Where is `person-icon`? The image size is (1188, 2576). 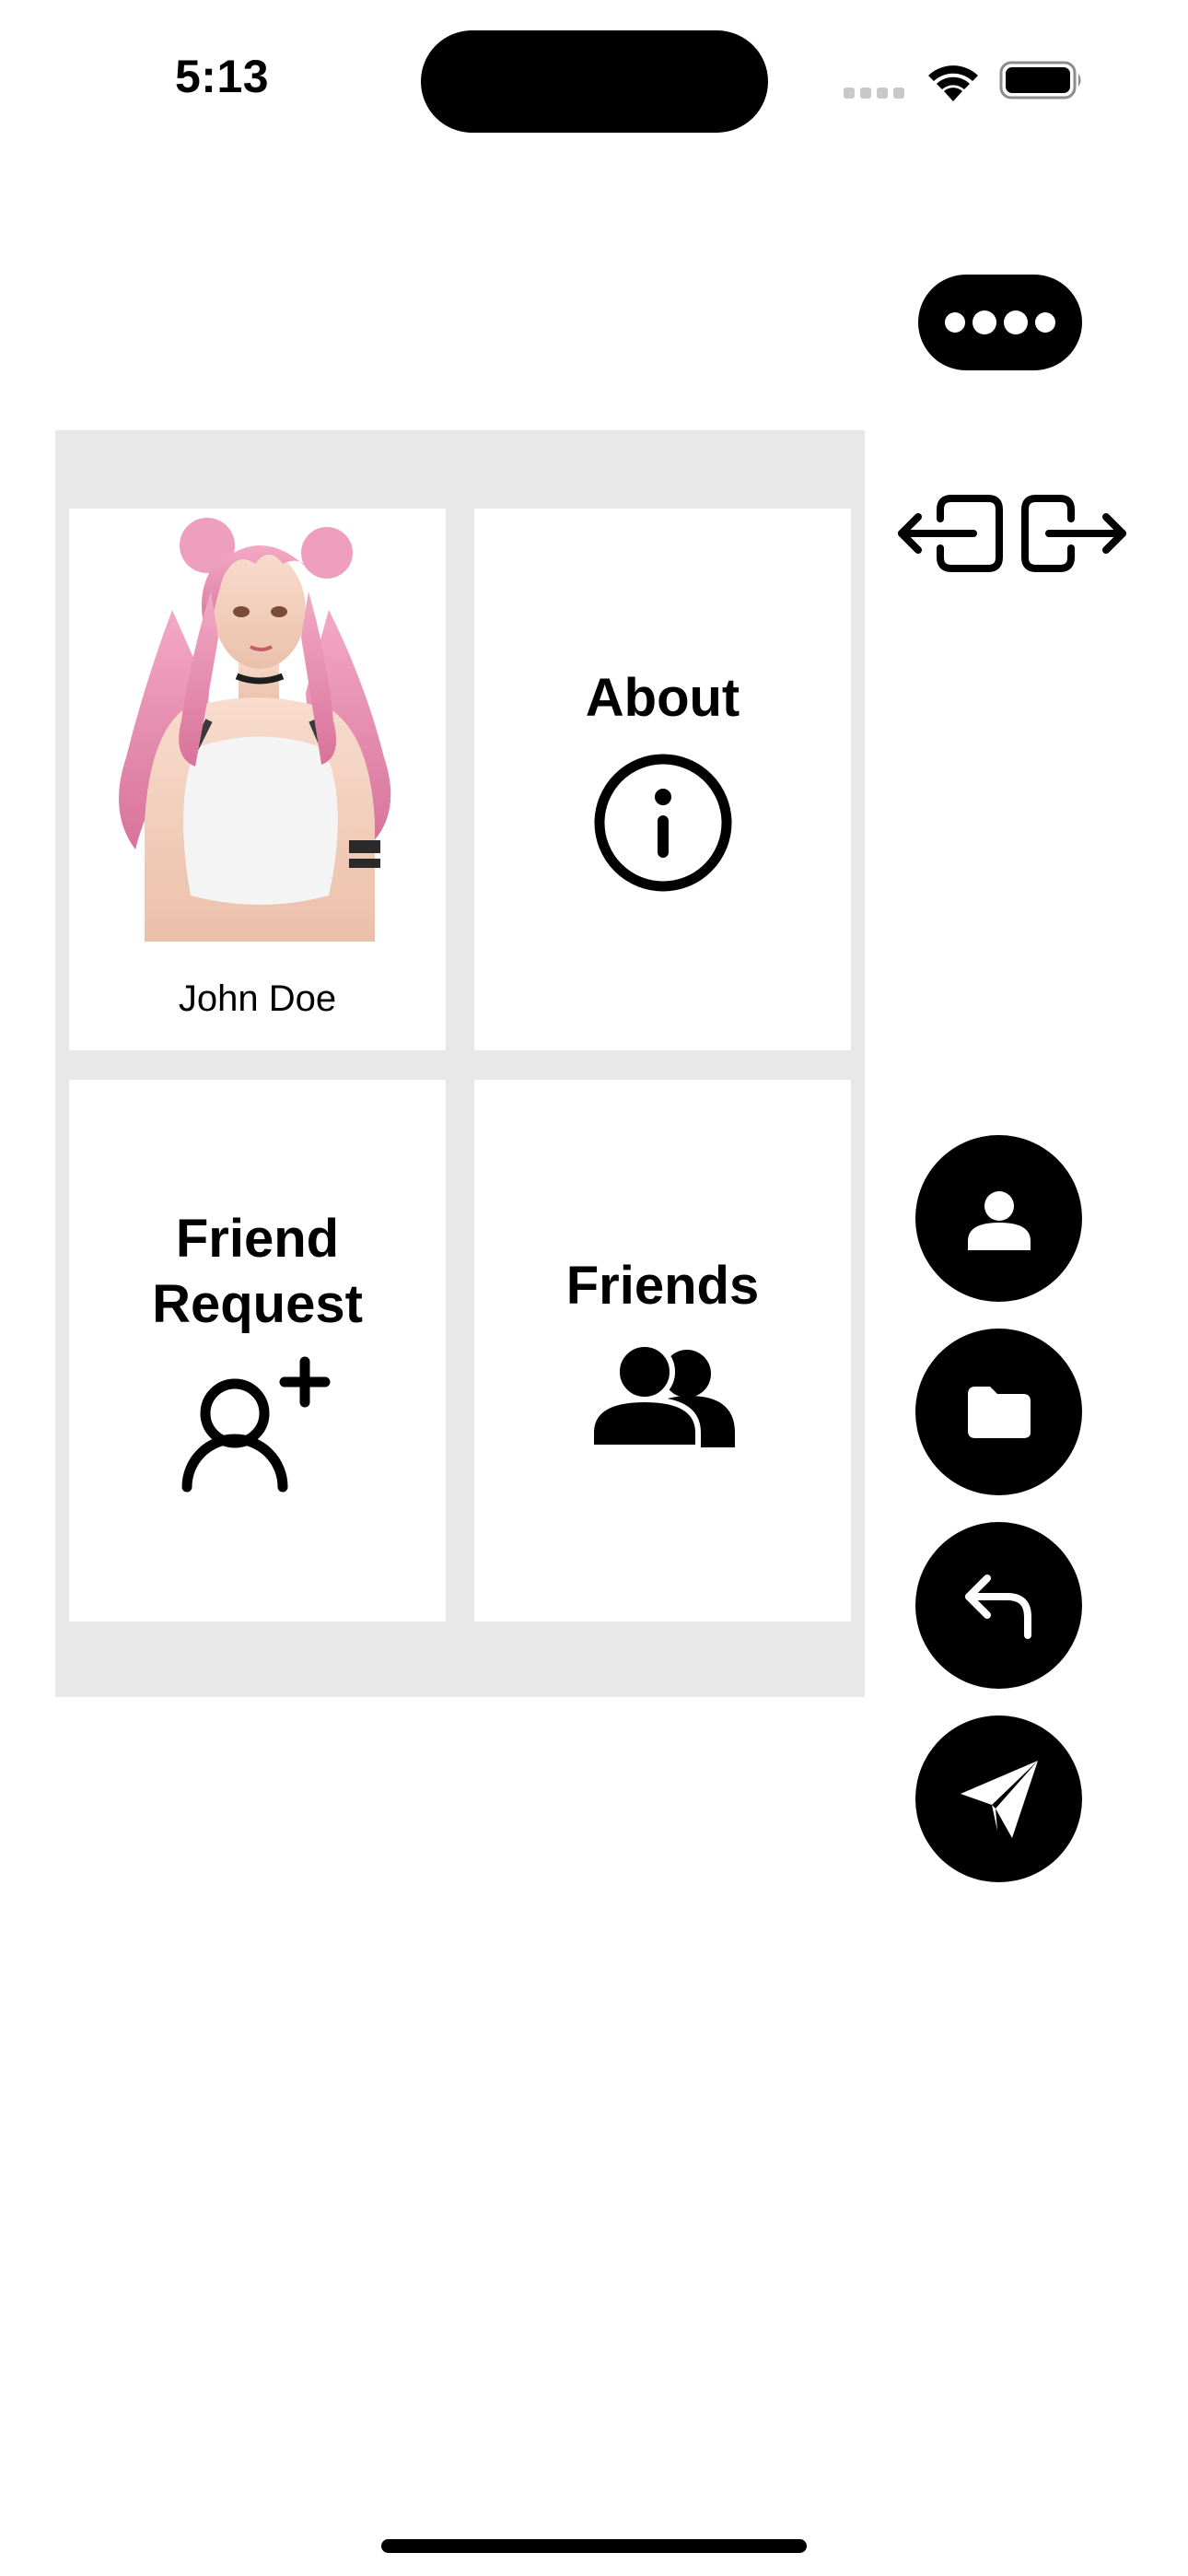
person-icon is located at coordinates (999, 1220).